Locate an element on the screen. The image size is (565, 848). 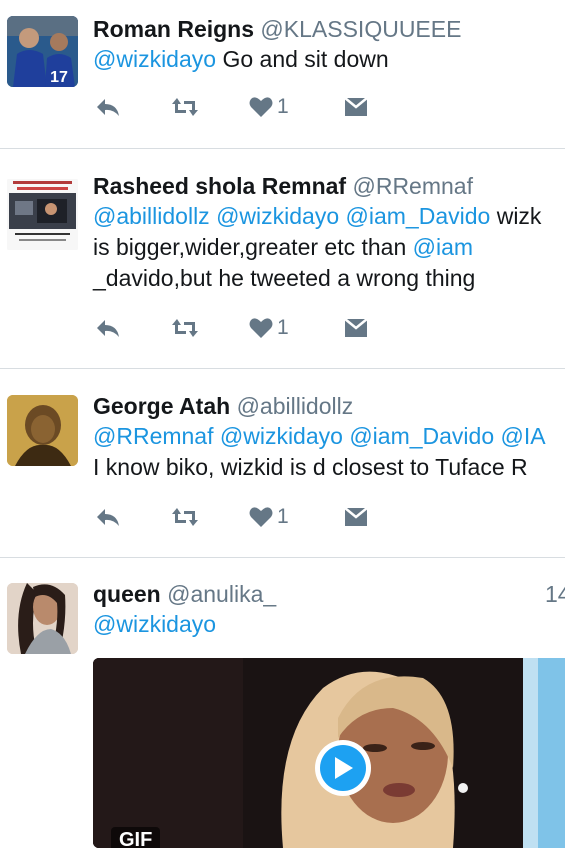
username: @KLASSIQUUEEE is located at coordinates (360, 29).